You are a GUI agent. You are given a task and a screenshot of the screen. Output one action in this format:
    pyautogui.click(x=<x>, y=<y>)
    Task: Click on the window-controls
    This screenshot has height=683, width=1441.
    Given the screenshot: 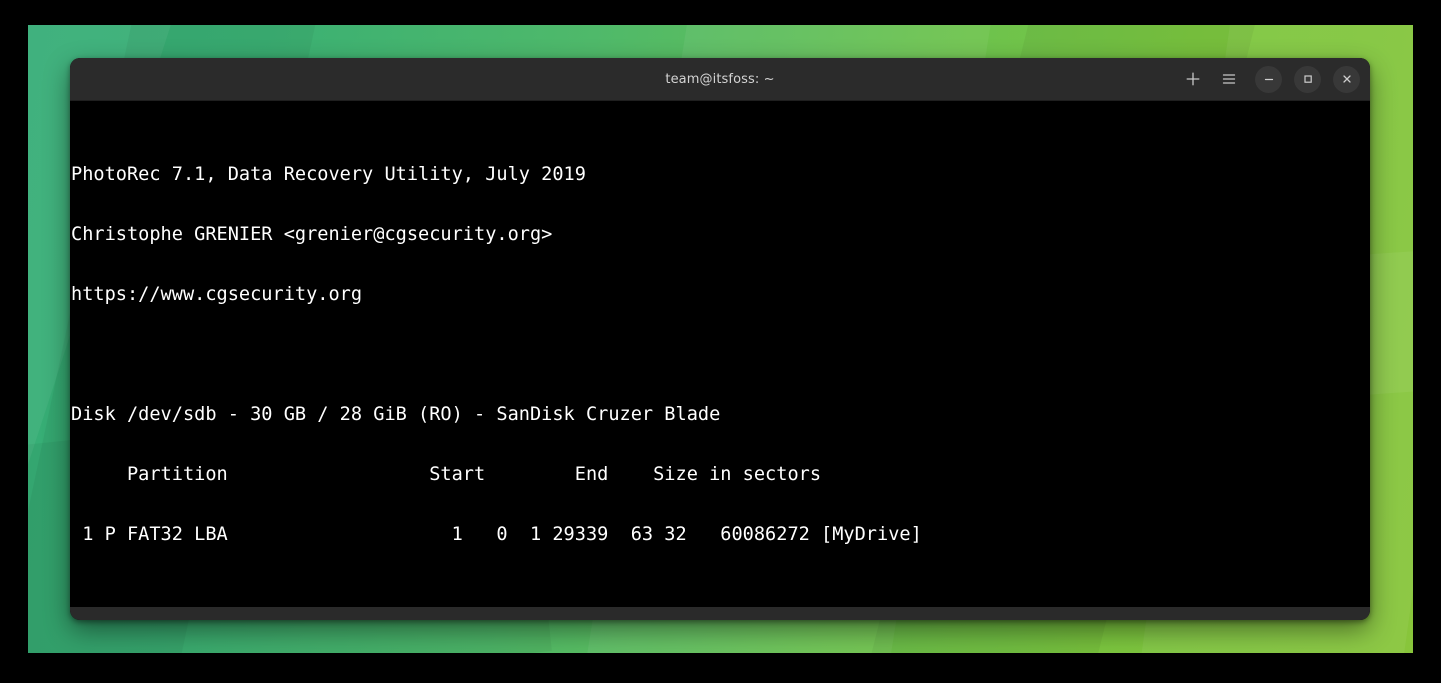 What is the action you would take?
    pyautogui.click(x=1269, y=79)
    